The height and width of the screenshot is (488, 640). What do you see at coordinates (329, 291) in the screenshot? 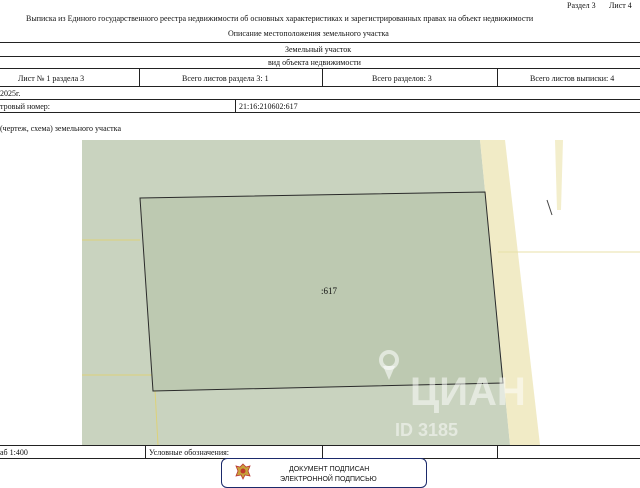
I see `parcel-label: :617` at bounding box center [329, 291].